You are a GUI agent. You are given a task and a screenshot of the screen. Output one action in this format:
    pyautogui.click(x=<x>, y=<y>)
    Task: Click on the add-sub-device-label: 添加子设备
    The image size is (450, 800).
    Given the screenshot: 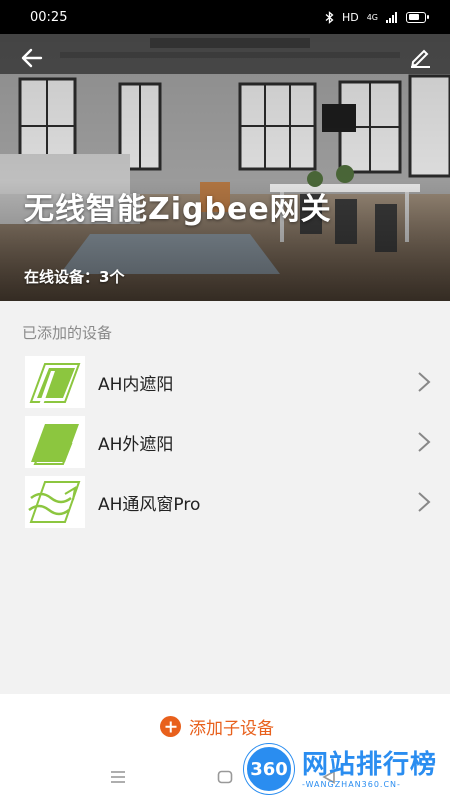 What is the action you would take?
    pyautogui.click(x=231, y=729)
    